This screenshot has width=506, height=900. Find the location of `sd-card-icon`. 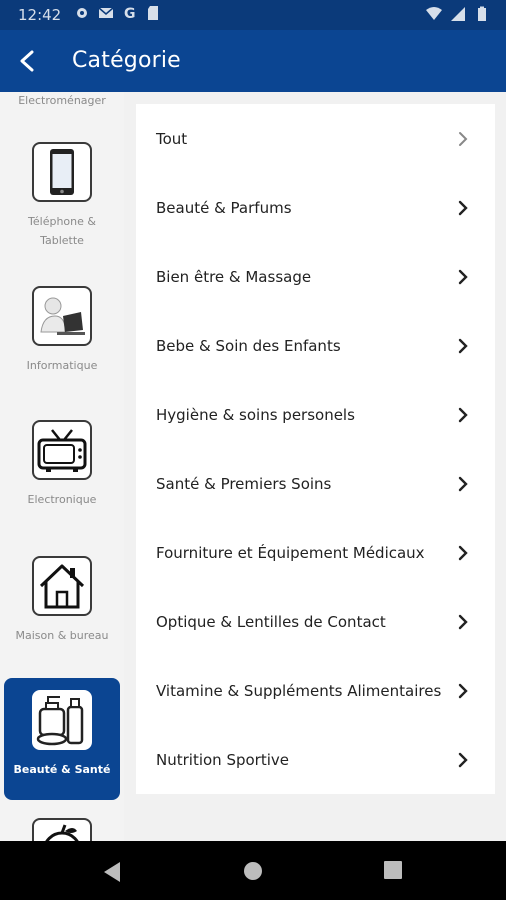

sd-card-icon is located at coordinates (153, 13).